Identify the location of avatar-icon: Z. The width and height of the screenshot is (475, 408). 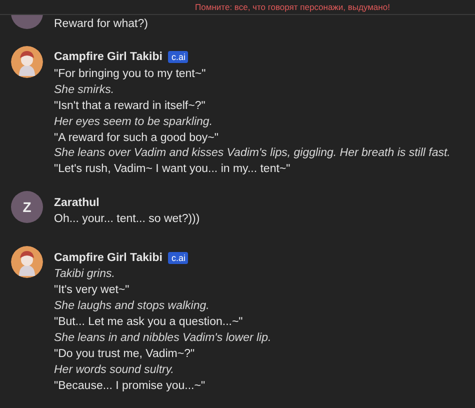
(27, 207).